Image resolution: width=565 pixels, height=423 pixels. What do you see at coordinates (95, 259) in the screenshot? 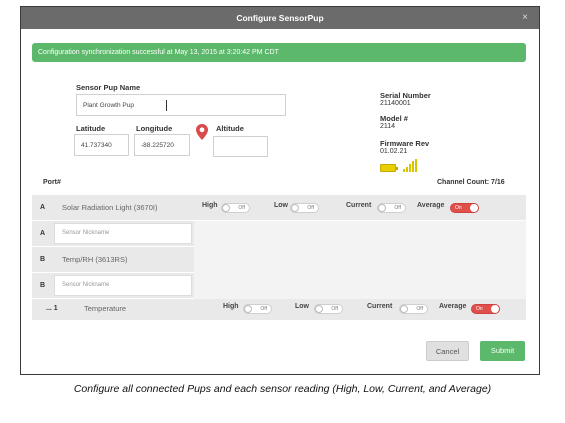
I see `sensor-name: Temp/RH (3613RS)` at bounding box center [95, 259].